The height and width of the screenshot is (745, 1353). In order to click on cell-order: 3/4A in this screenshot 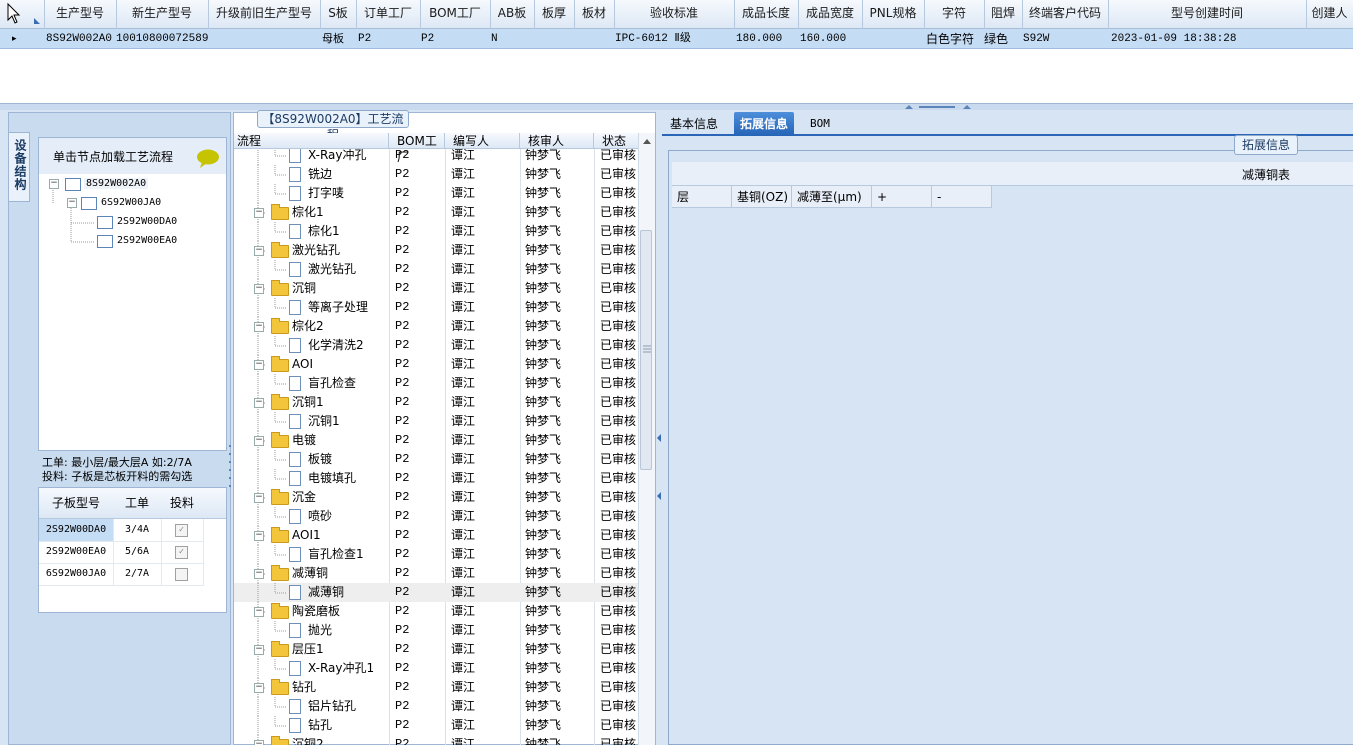, I will do `click(137, 530)`.